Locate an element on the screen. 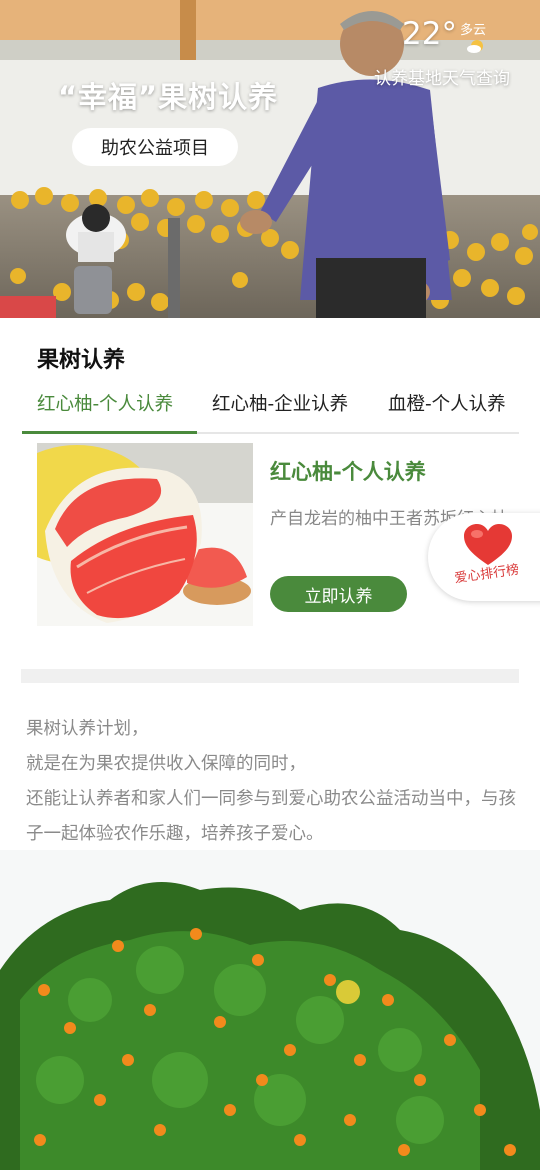 This screenshot has height=1170, width=540. product-image is located at coordinates (145, 534).